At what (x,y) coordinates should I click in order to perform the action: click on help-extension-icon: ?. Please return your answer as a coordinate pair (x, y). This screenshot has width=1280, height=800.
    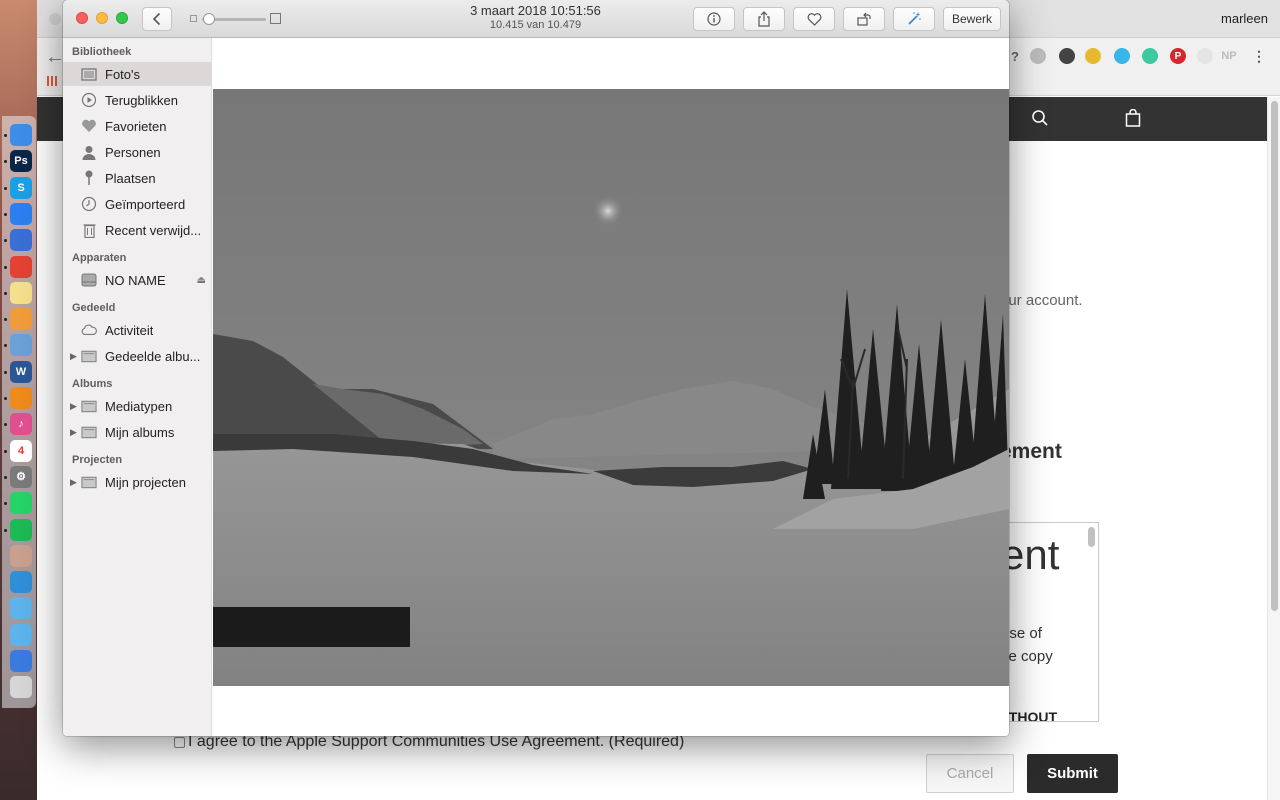
    Looking at the image, I should click on (1015, 56).